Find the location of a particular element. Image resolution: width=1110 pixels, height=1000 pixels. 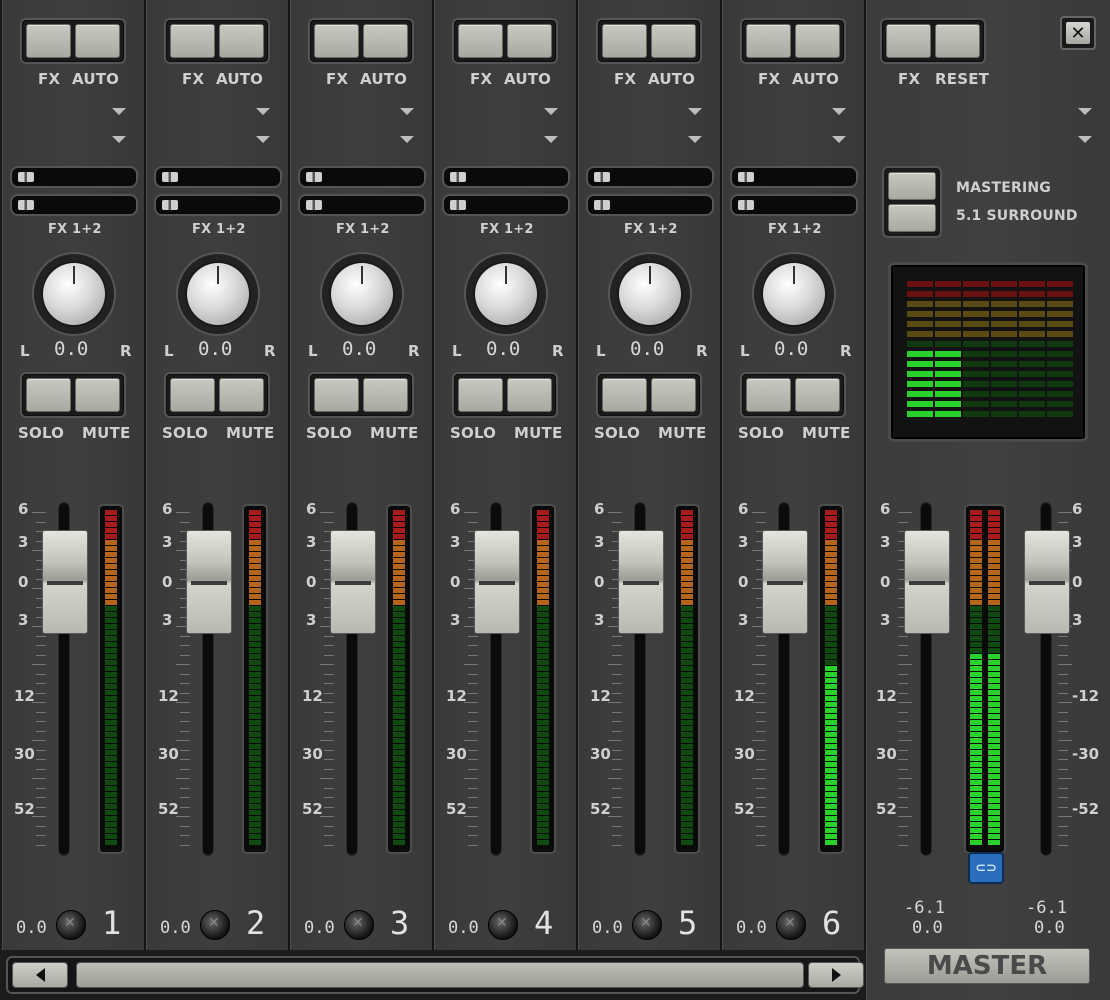

master-dropdown-2-icon is located at coordinates (1085, 139).